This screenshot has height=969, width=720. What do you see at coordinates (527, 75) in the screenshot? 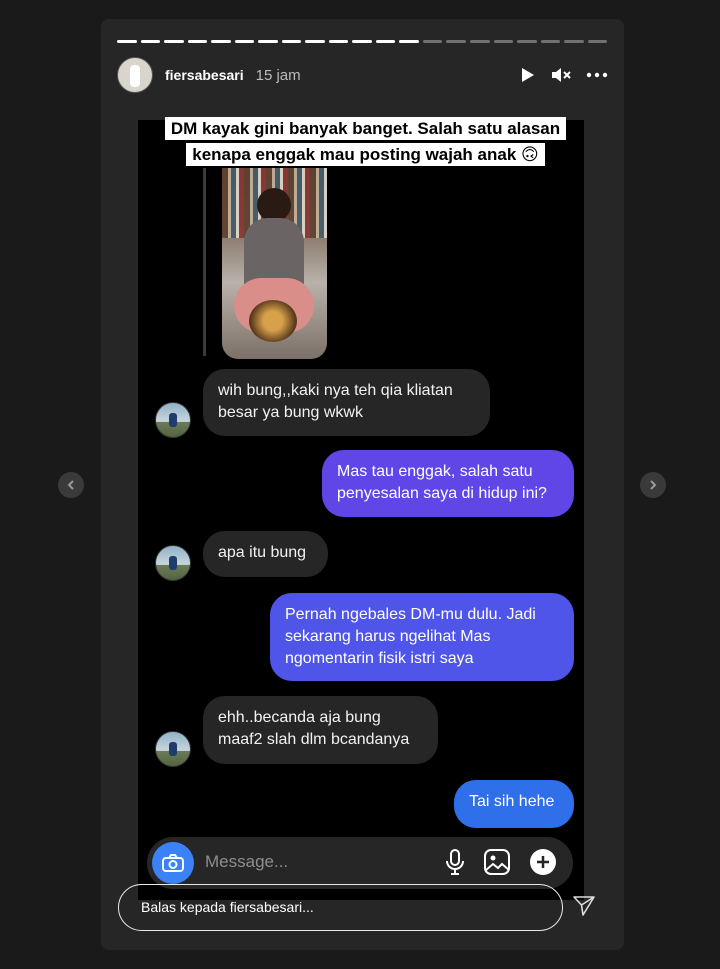
I see `play-icon` at bounding box center [527, 75].